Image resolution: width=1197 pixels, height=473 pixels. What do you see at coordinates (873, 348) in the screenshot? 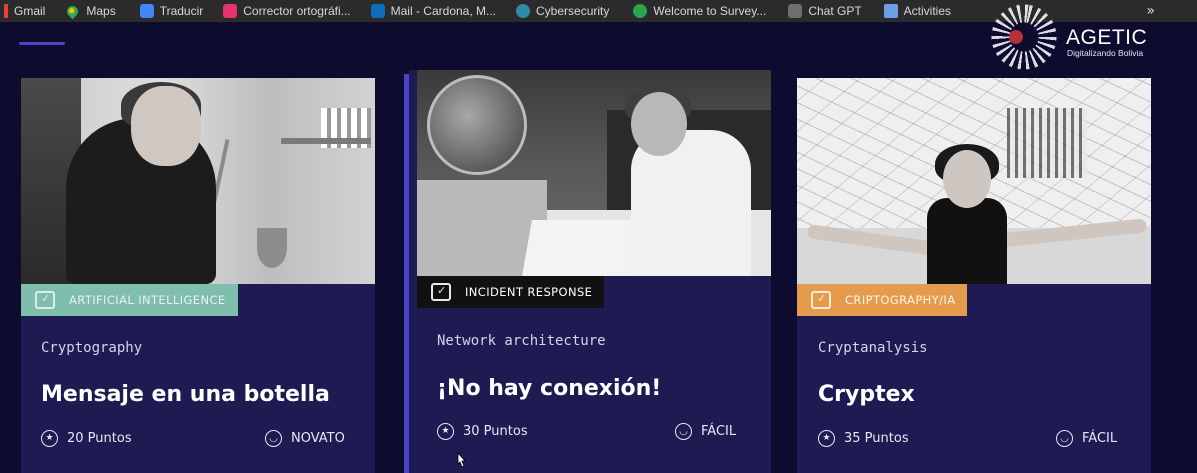
I see `card-subtitle: Cryptanalysis` at bounding box center [873, 348].